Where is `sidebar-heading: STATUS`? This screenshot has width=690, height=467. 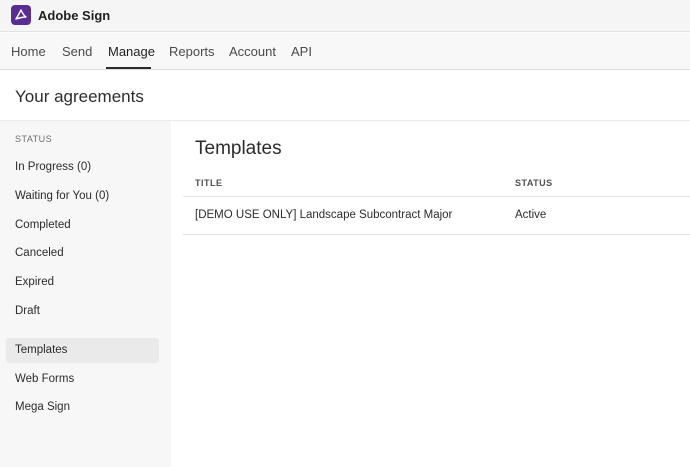
sidebar-heading: STATUS is located at coordinates (34, 139).